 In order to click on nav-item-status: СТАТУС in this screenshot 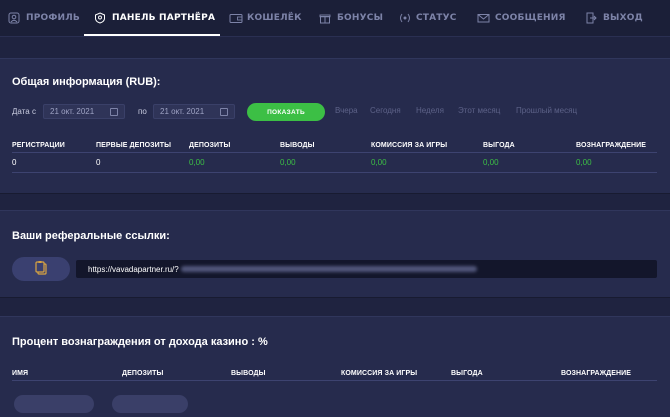, I will do `click(427, 18)`.